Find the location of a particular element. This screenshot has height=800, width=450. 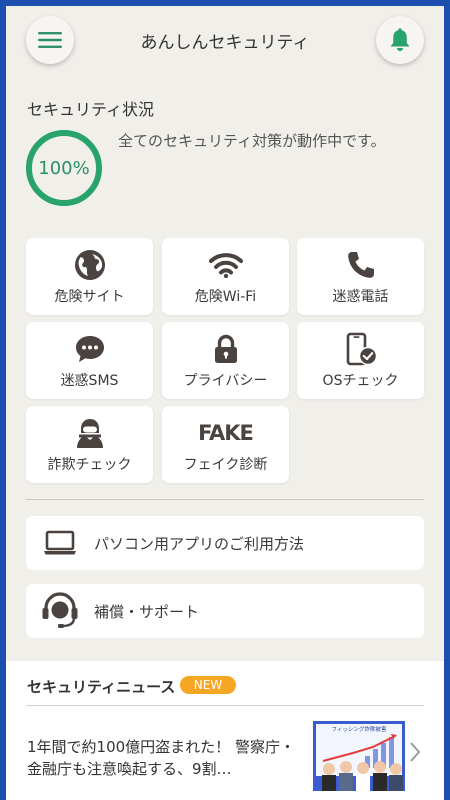

wifi-icon is located at coordinates (225, 265).